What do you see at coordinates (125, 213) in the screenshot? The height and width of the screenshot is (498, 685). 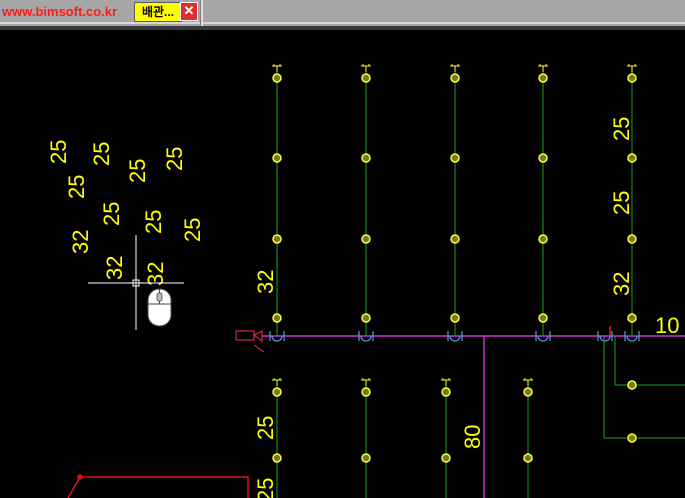 I see `floating-dimension-labels: 25 25 25 25 25 25 25 25 32 32 32` at bounding box center [125, 213].